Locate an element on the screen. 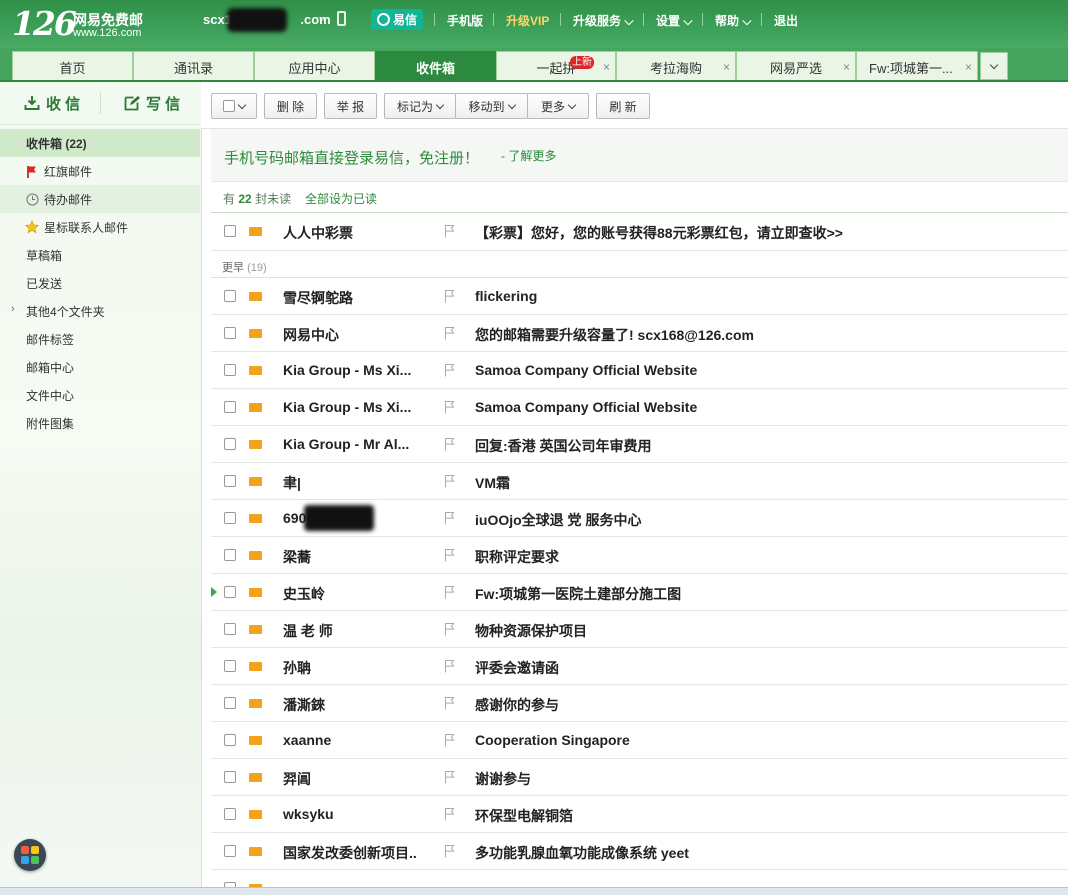  select-all-dropdown is located at coordinates (234, 106).